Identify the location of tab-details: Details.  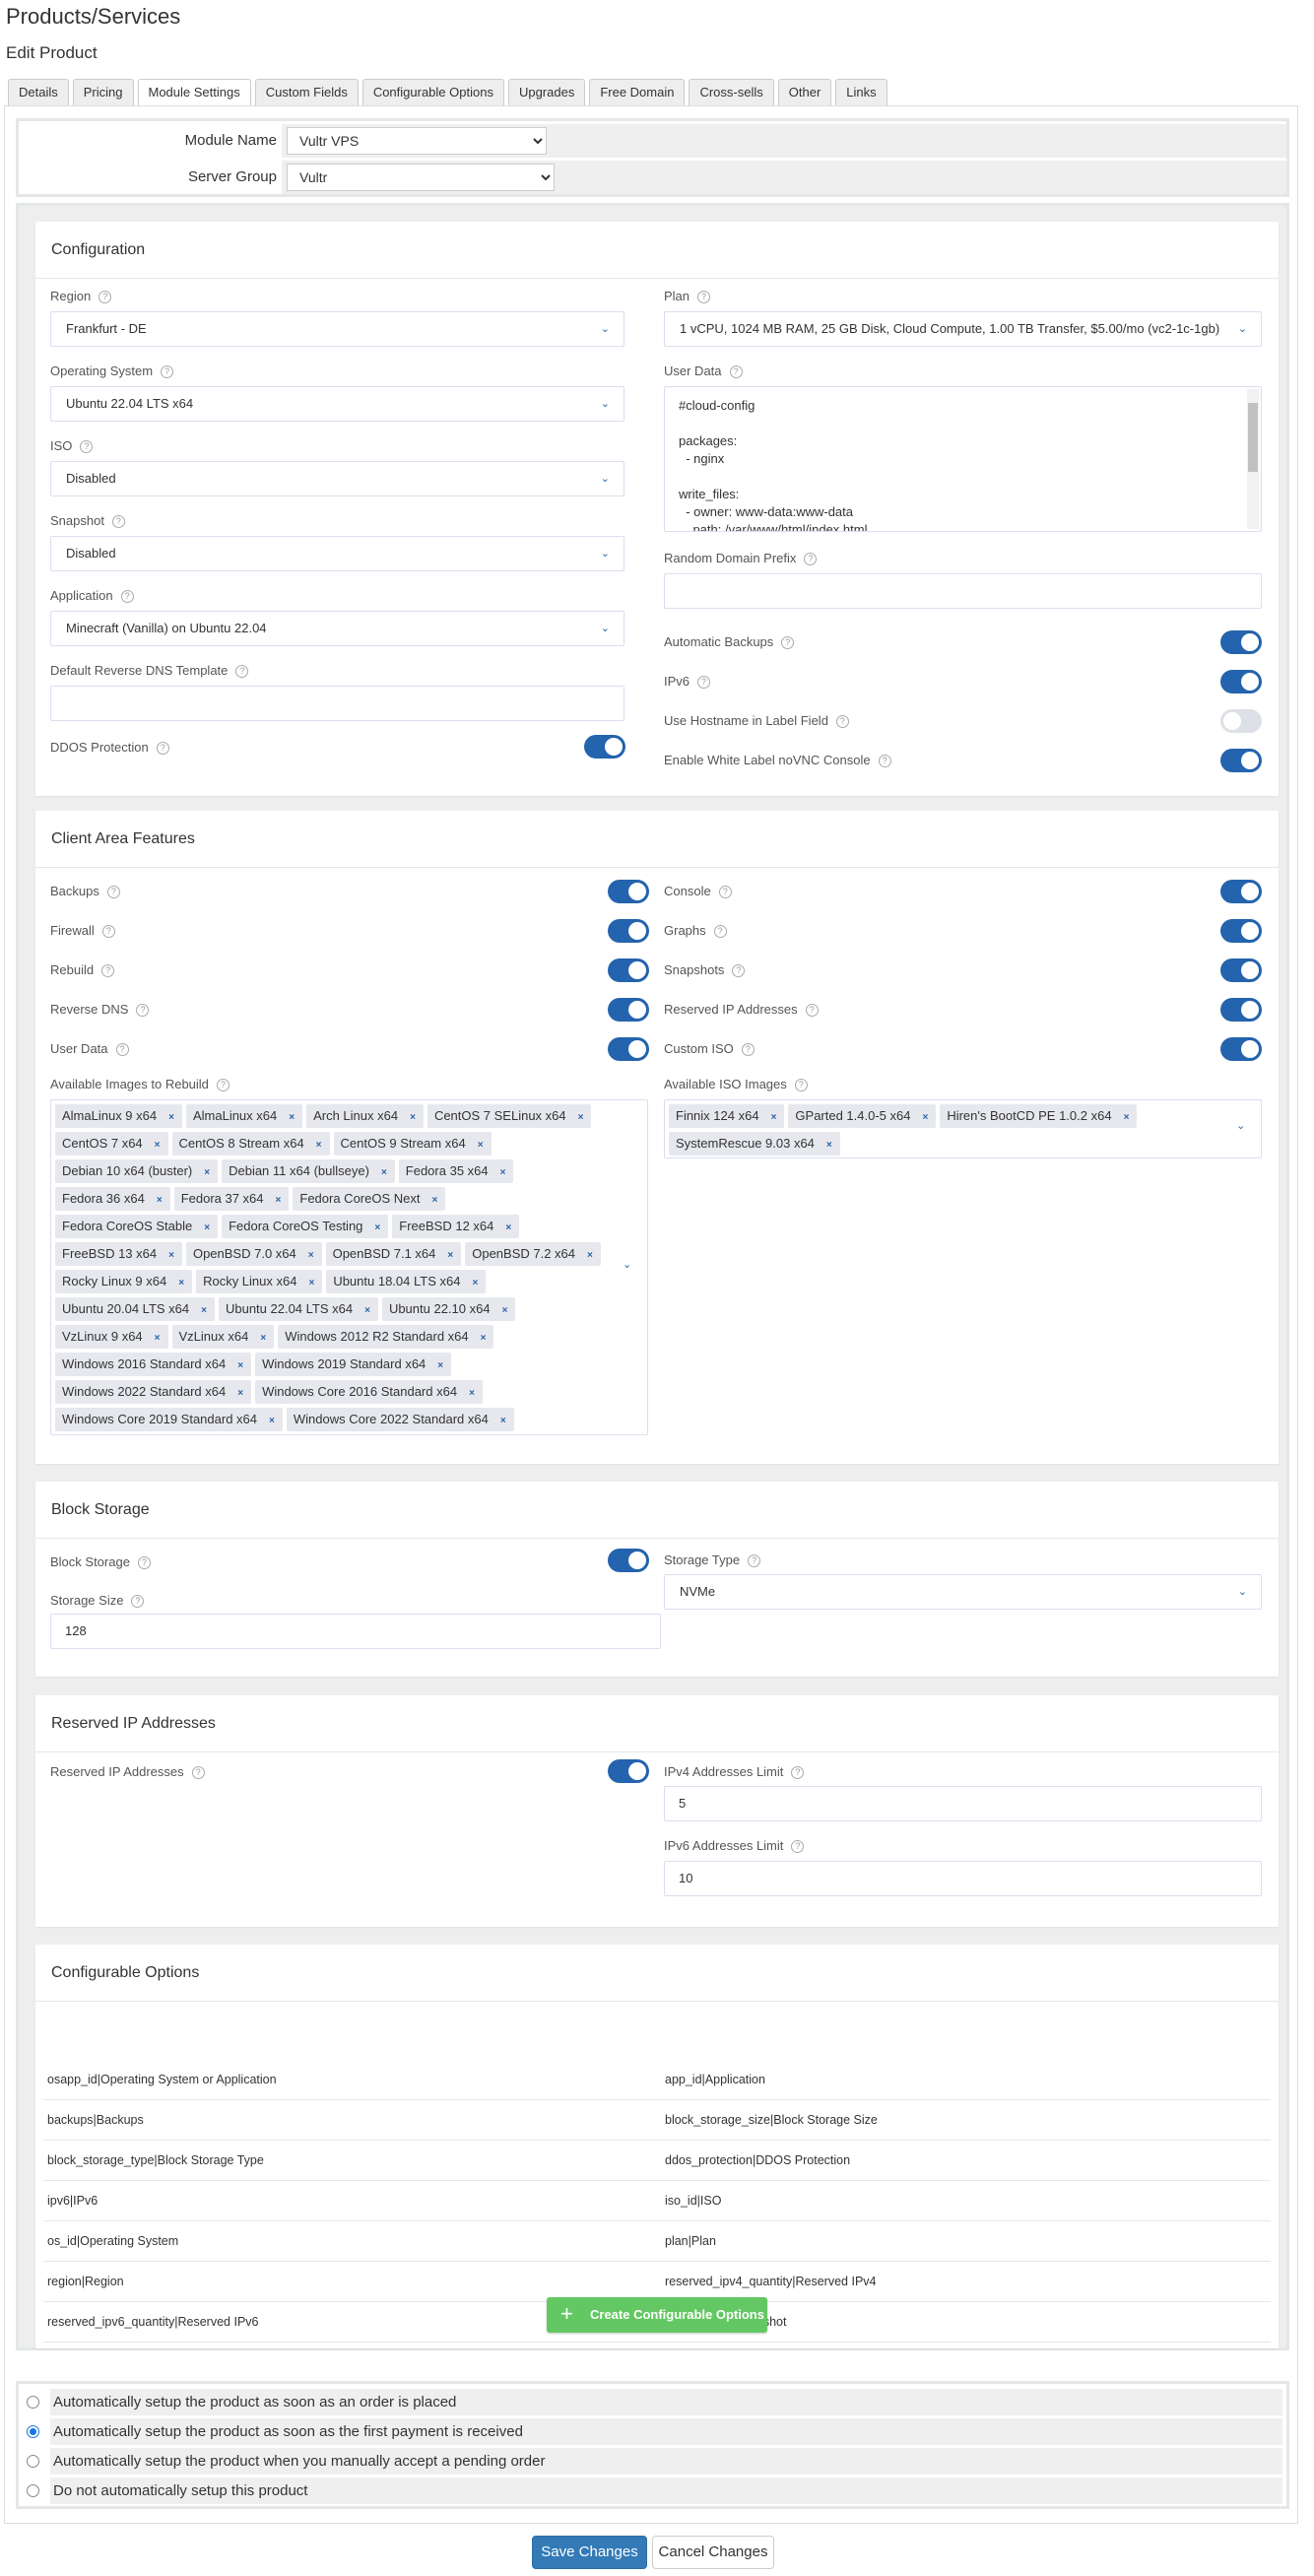
(39, 92).